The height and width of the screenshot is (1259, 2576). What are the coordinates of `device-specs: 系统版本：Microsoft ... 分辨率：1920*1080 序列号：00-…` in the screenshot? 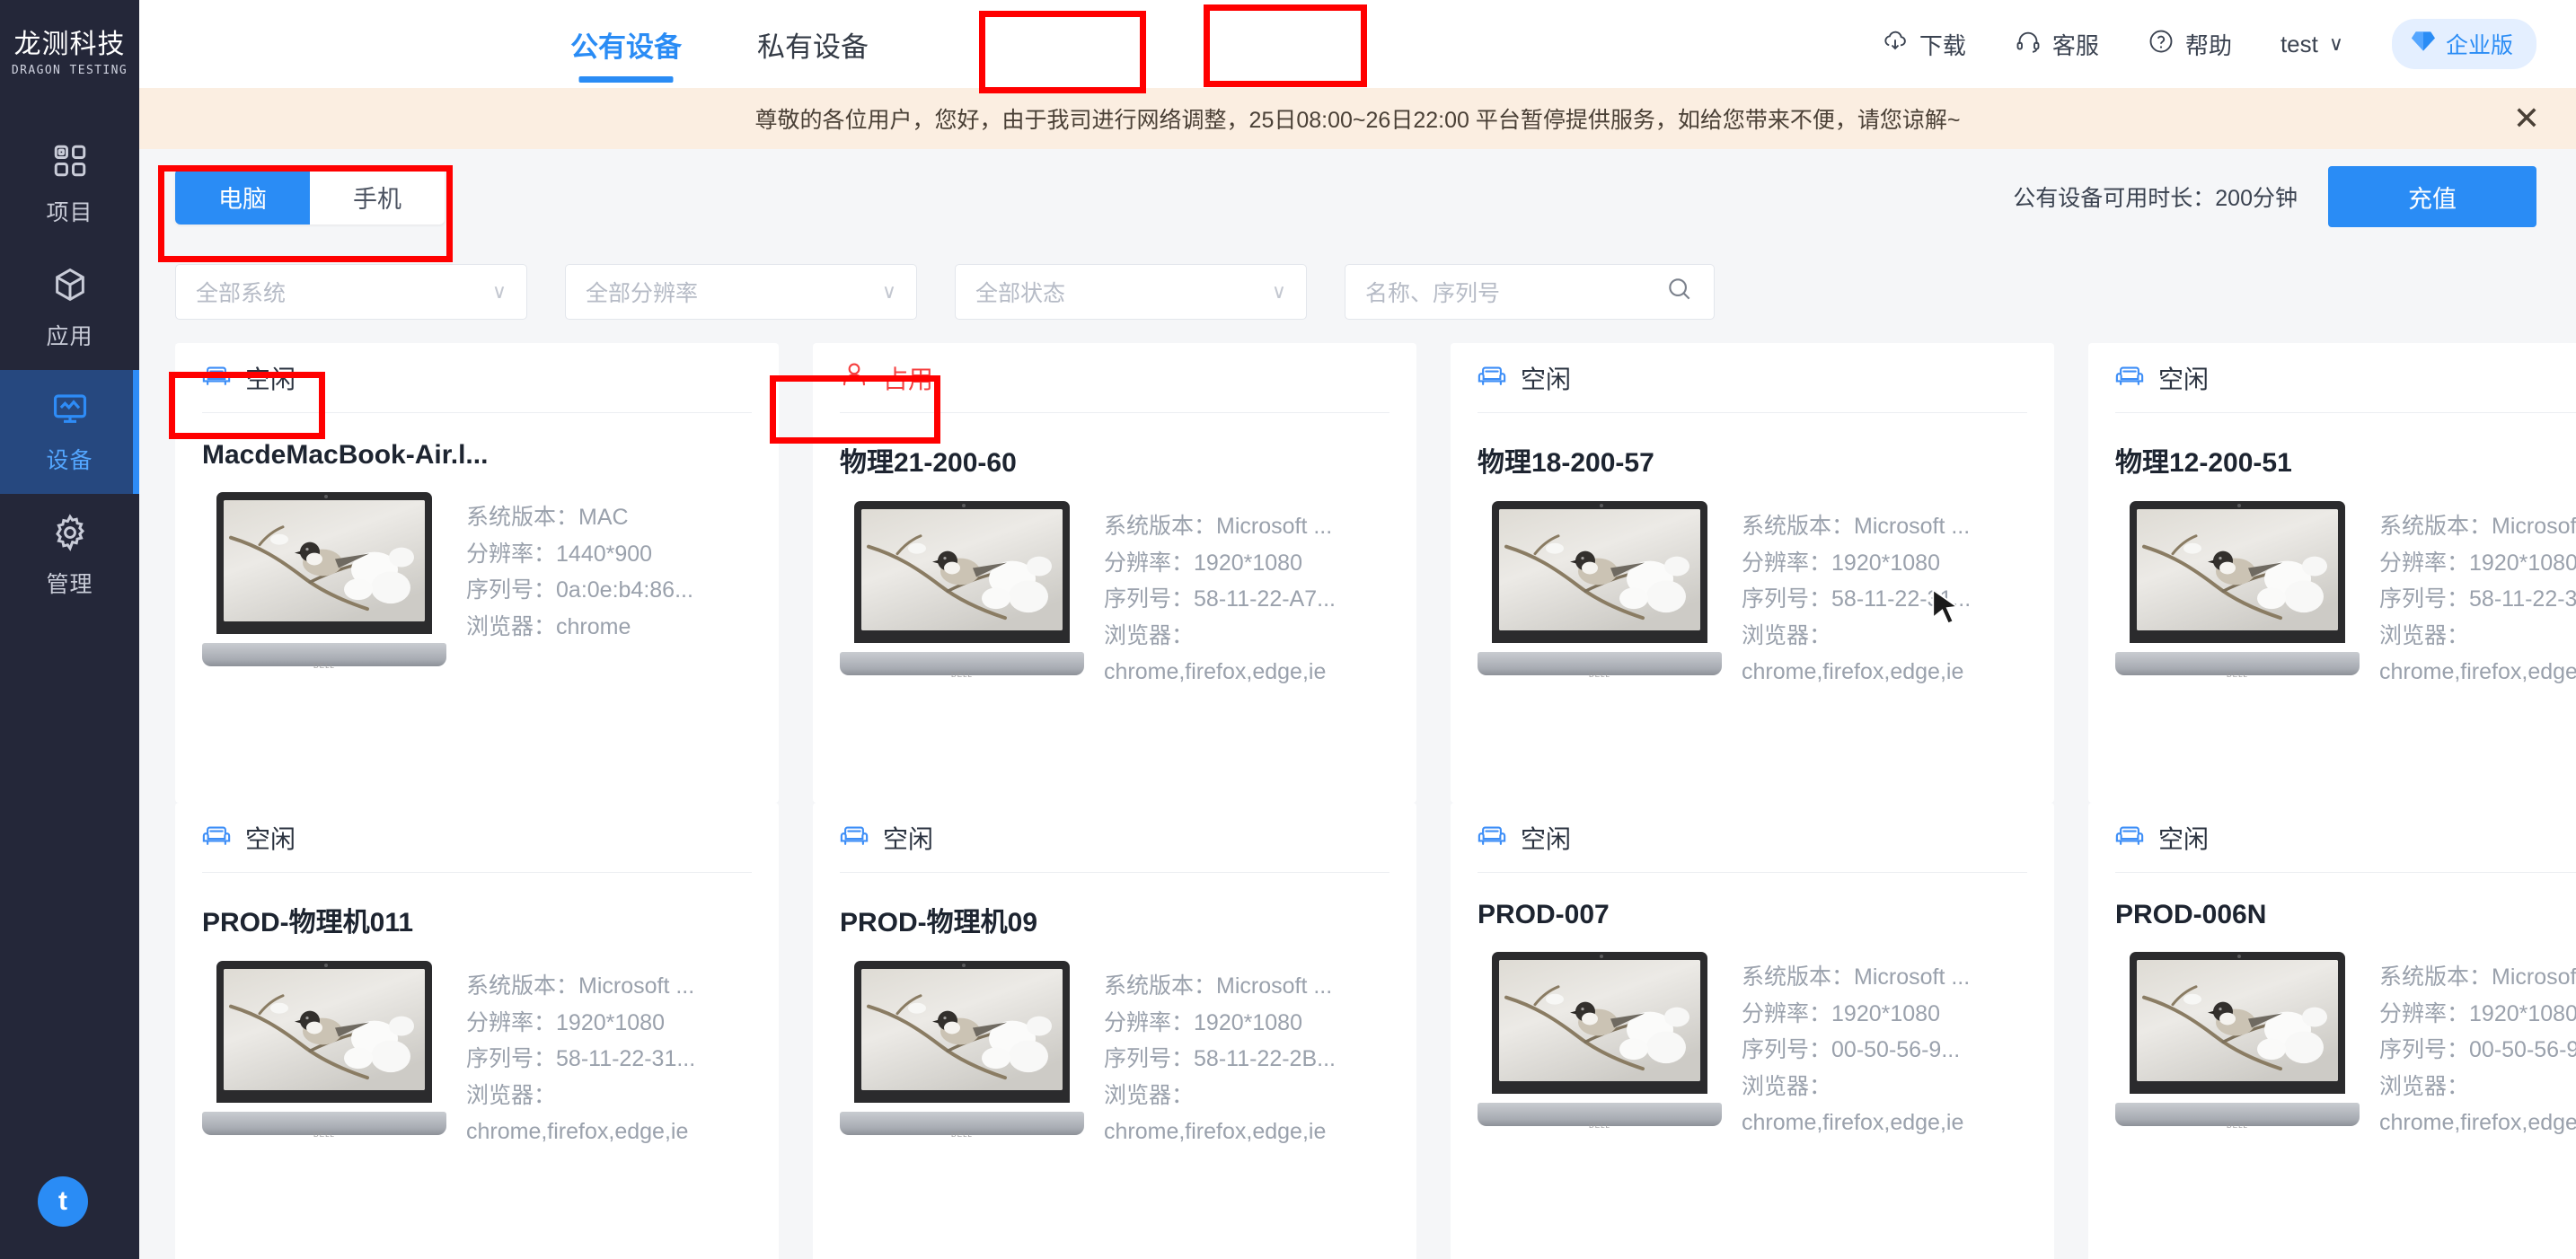 It's located at (2477, 1046).